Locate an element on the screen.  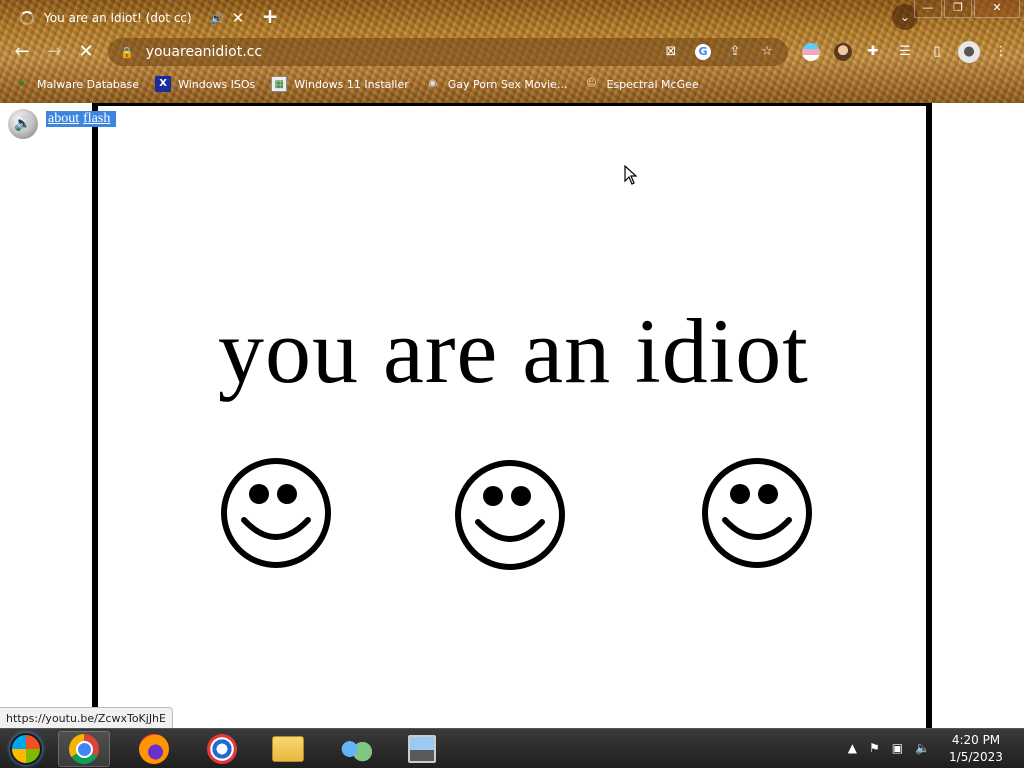
windows-taskbar: ▲ ⚑ ▣ 🔈 4:20 PM 1/5/2023 is located at coordinates (512, 748).